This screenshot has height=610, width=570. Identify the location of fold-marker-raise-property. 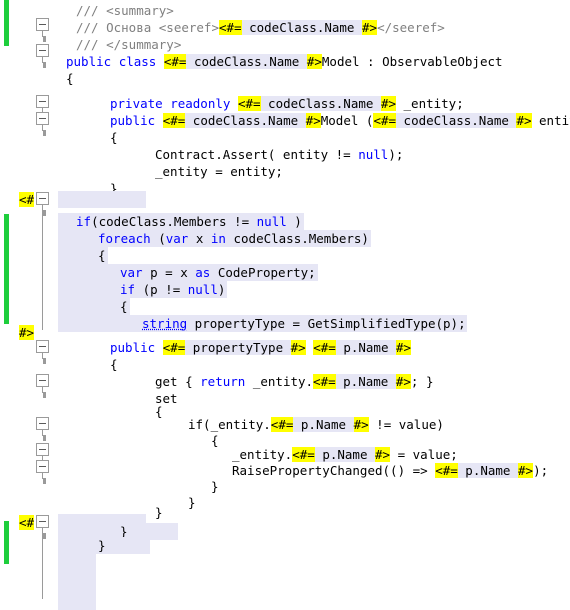
(42, 466).